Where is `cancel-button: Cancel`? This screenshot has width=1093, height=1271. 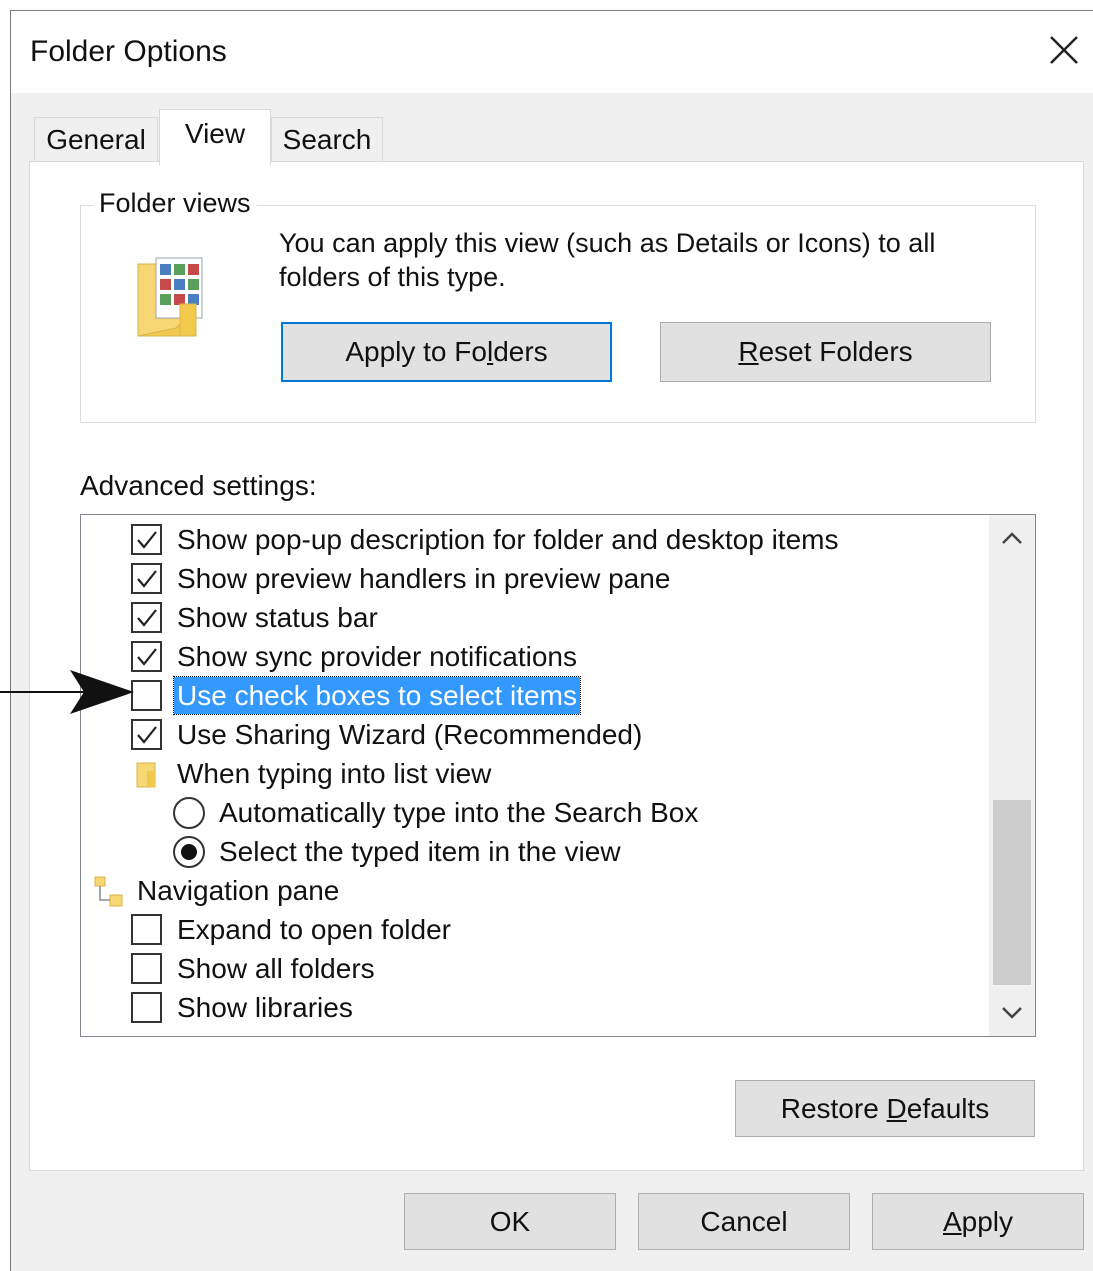
cancel-button: Cancel is located at coordinates (744, 1221).